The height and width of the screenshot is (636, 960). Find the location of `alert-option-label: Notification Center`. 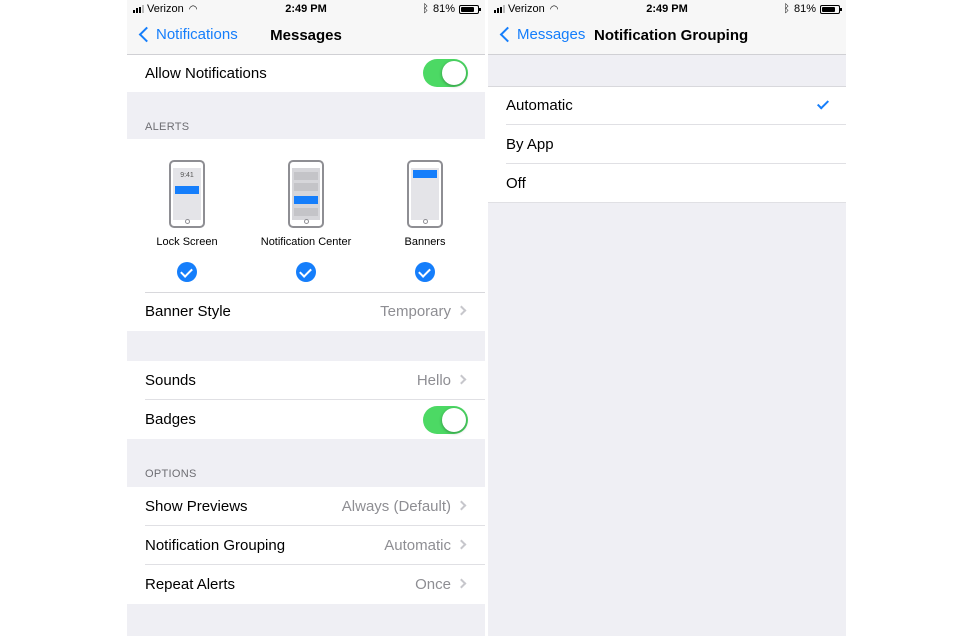

alert-option-label: Notification Center is located at coordinates (306, 242).